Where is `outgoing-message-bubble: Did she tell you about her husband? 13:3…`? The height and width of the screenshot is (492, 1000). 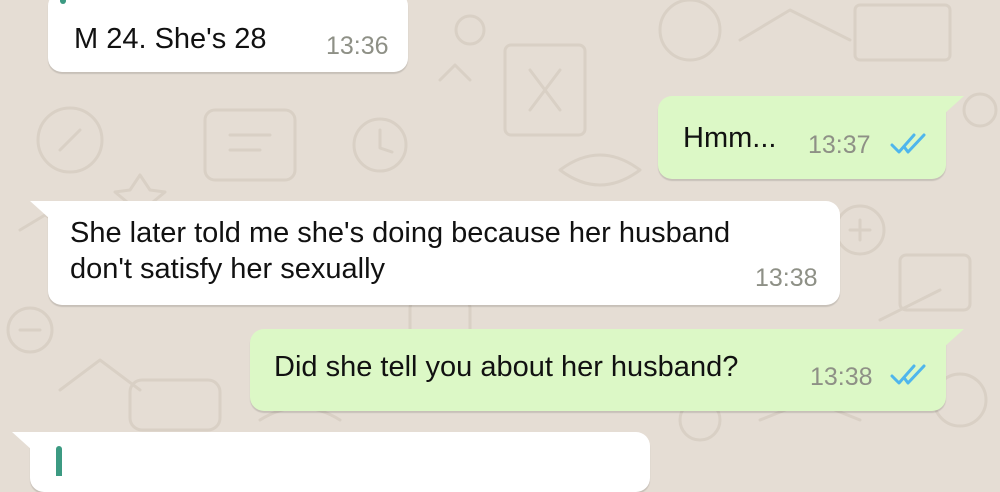 outgoing-message-bubble: Did she tell you about her husband? 13:3… is located at coordinates (607, 370).